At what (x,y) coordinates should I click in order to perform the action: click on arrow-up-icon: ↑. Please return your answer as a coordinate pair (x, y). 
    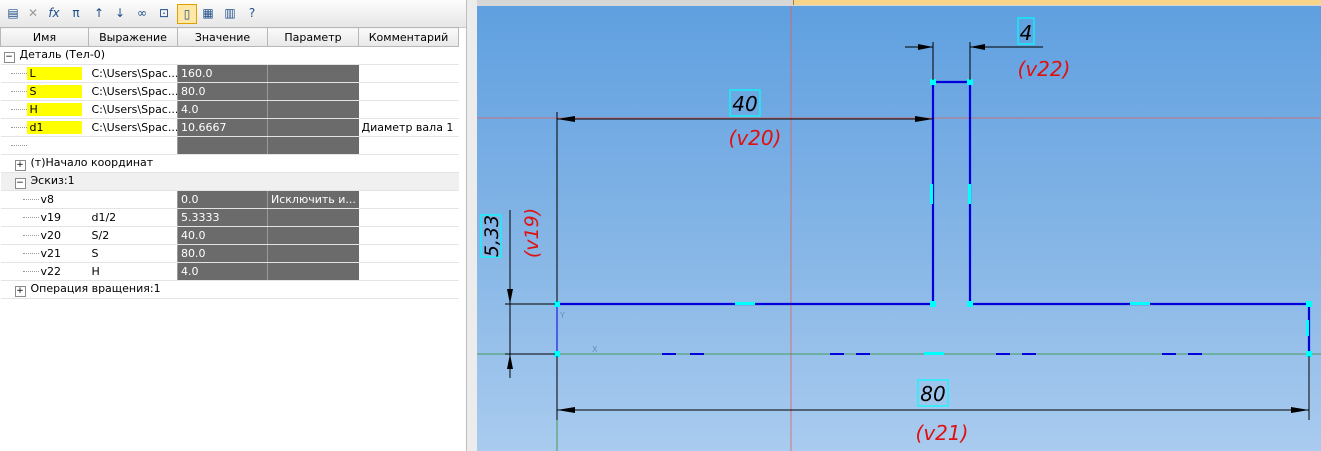
    Looking at the image, I should click on (99, 13).